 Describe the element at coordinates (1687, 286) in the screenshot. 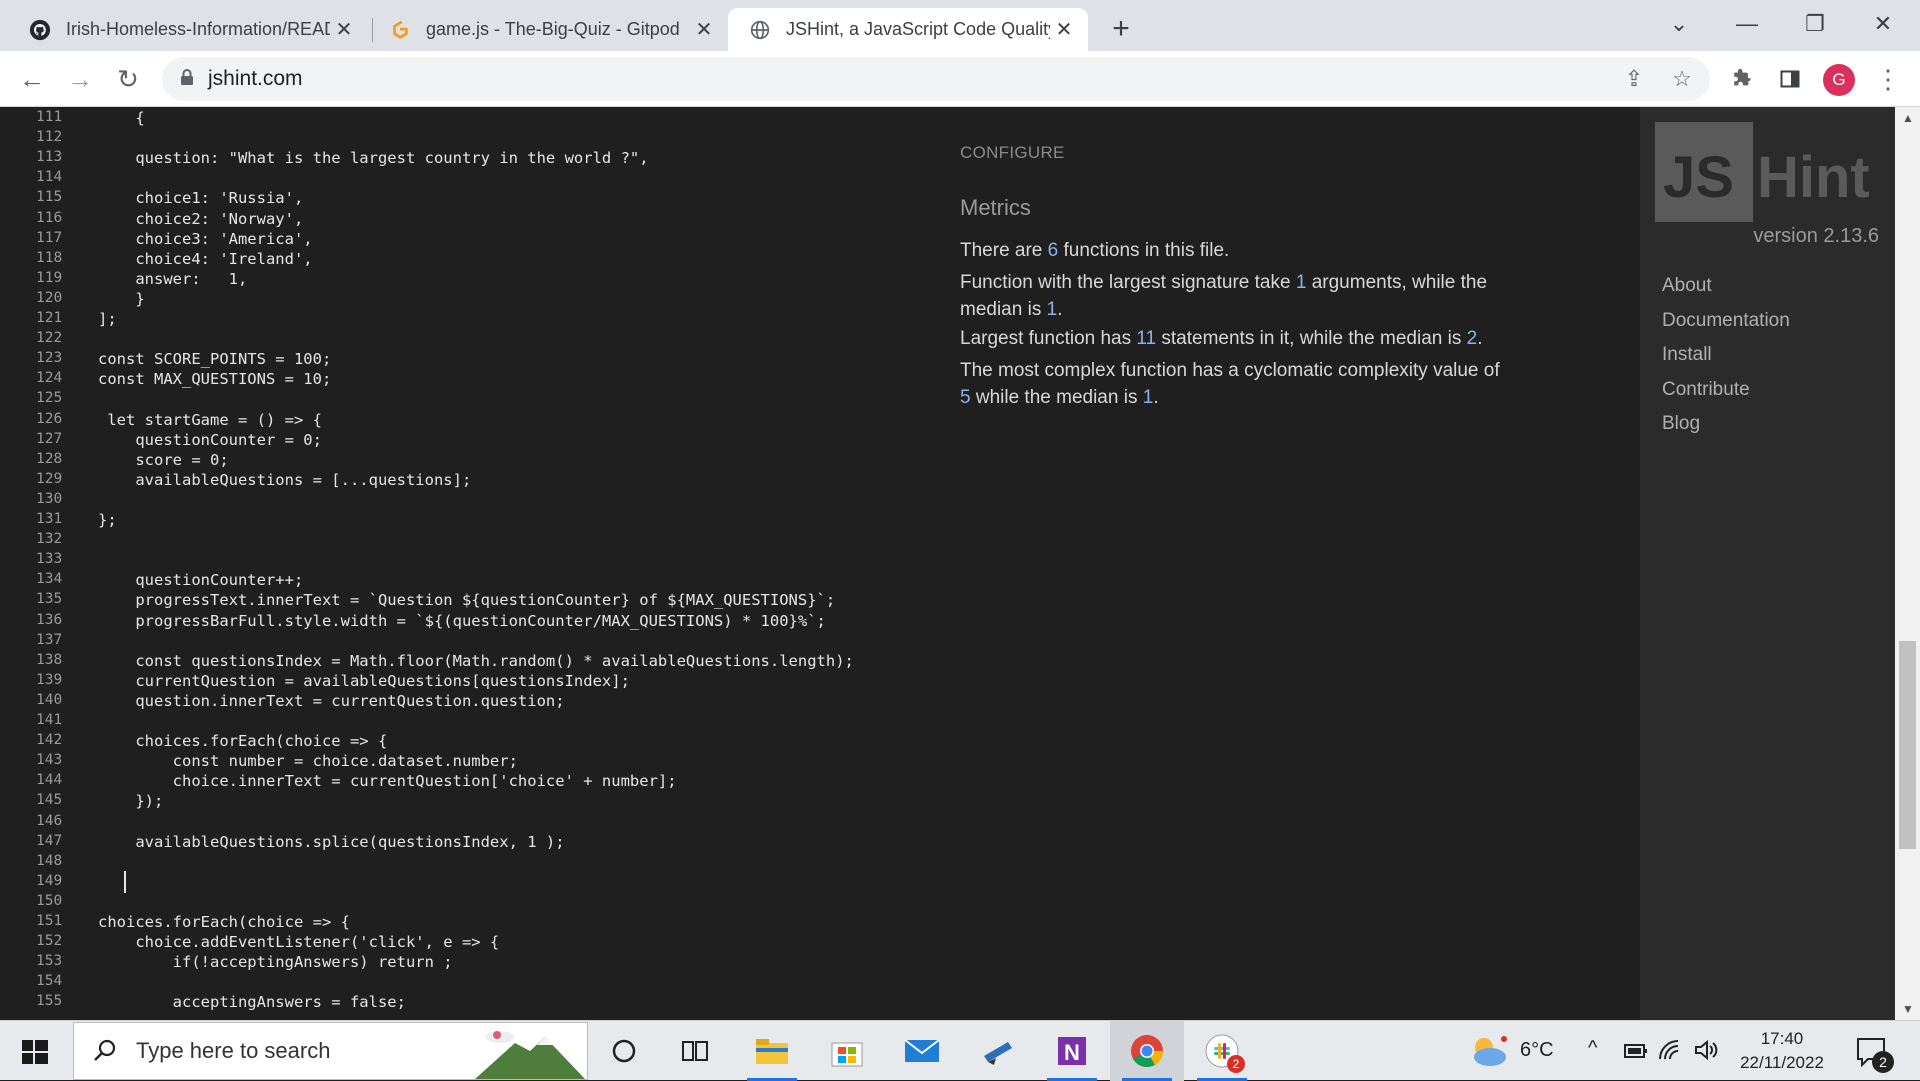

I see `nav-about: About` at that location.